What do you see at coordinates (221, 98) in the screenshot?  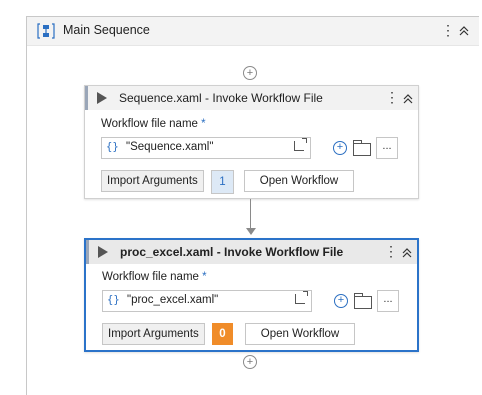 I see `activity-title: Sequence.xaml - Invoke Workflow File` at bounding box center [221, 98].